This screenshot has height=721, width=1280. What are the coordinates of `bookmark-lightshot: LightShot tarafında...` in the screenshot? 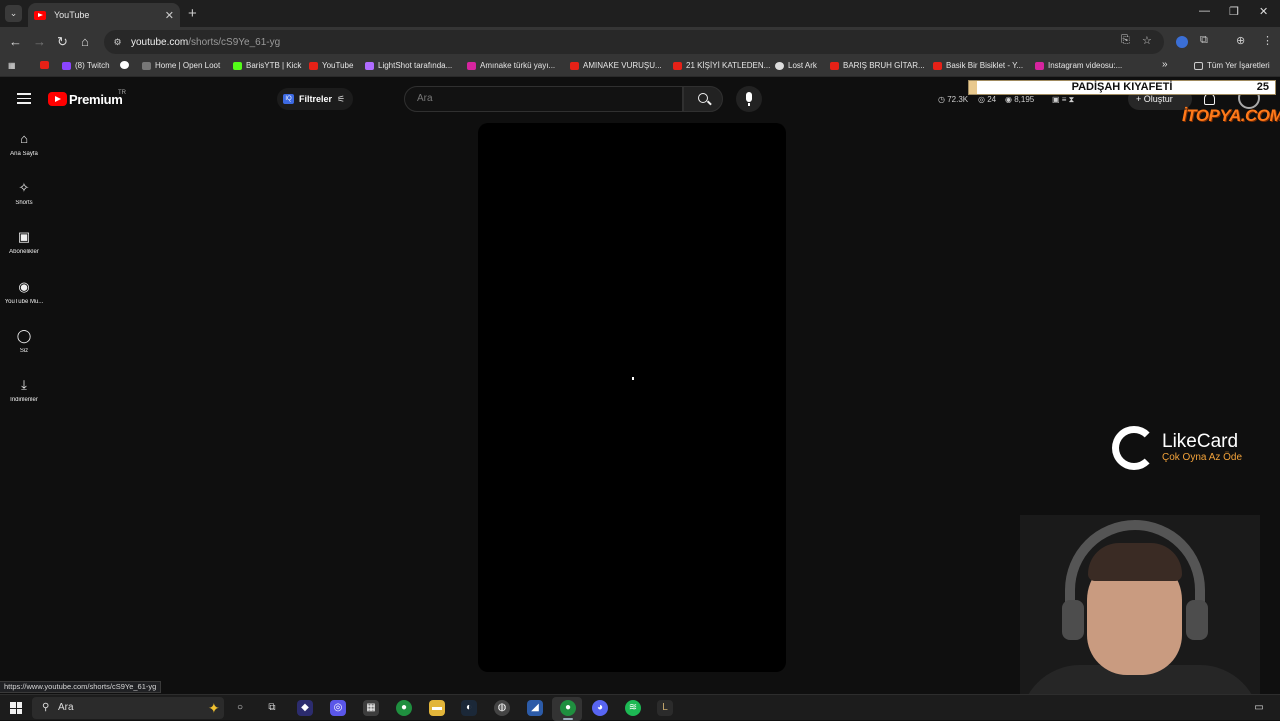 It's located at (408, 65).